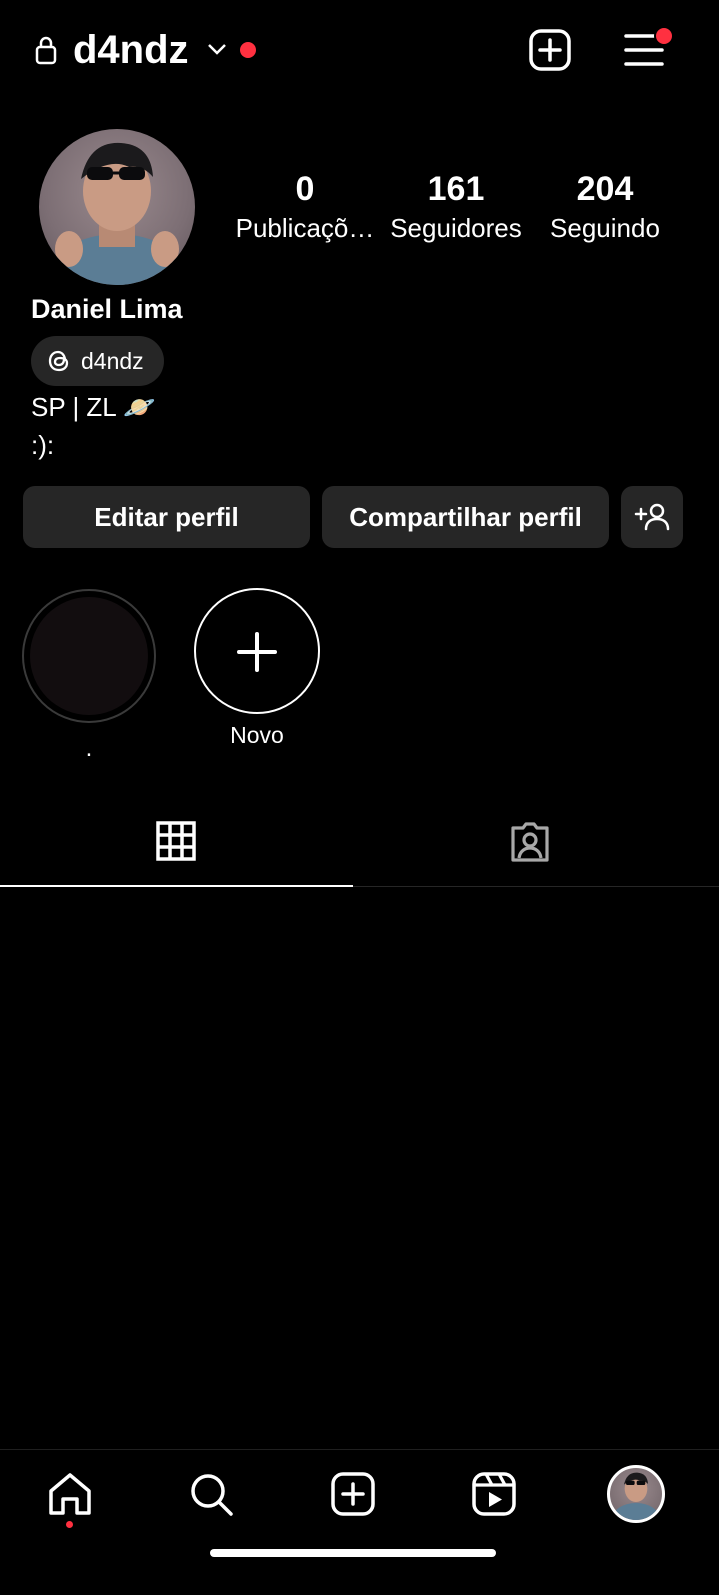 The height and width of the screenshot is (1595, 719). I want to click on following-label: Seguindo, so click(605, 228).